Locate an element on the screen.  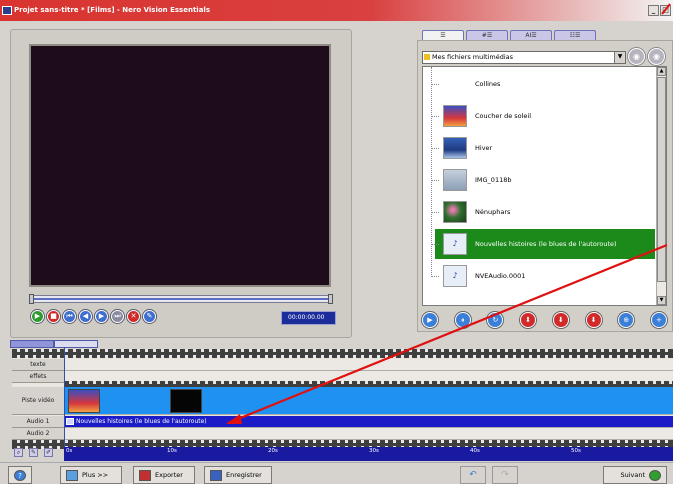
delete-button: ✕ is located at coordinates (133, 316).